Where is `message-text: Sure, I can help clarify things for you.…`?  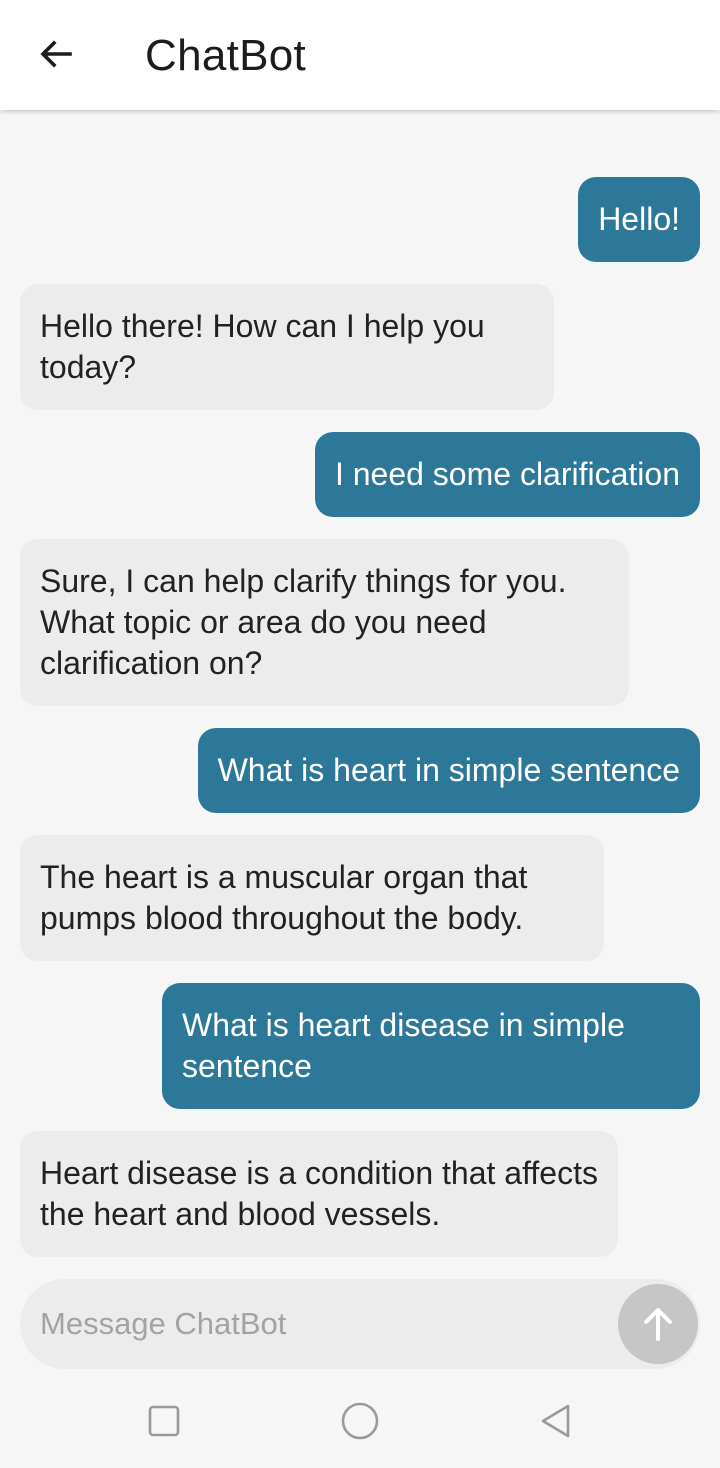
message-text: Sure, I can help clarify things for you.… is located at coordinates (303, 622).